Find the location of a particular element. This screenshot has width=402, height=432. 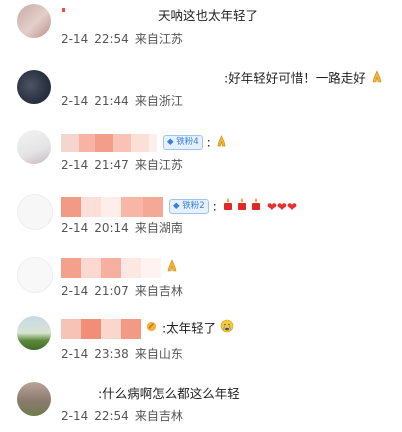

comment-text is located at coordinates (120, 267).